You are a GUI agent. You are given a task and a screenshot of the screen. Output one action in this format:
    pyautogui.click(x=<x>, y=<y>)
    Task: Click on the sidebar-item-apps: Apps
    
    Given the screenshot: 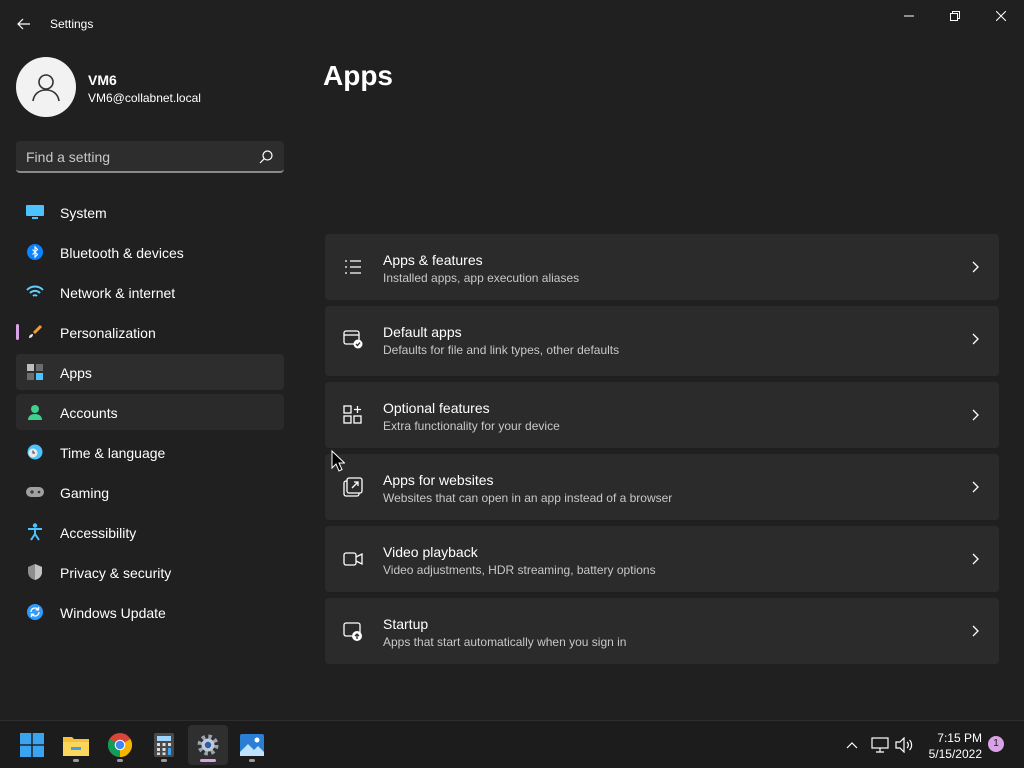 What is the action you would take?
    pyautogui.click(x=150, y=372)
    